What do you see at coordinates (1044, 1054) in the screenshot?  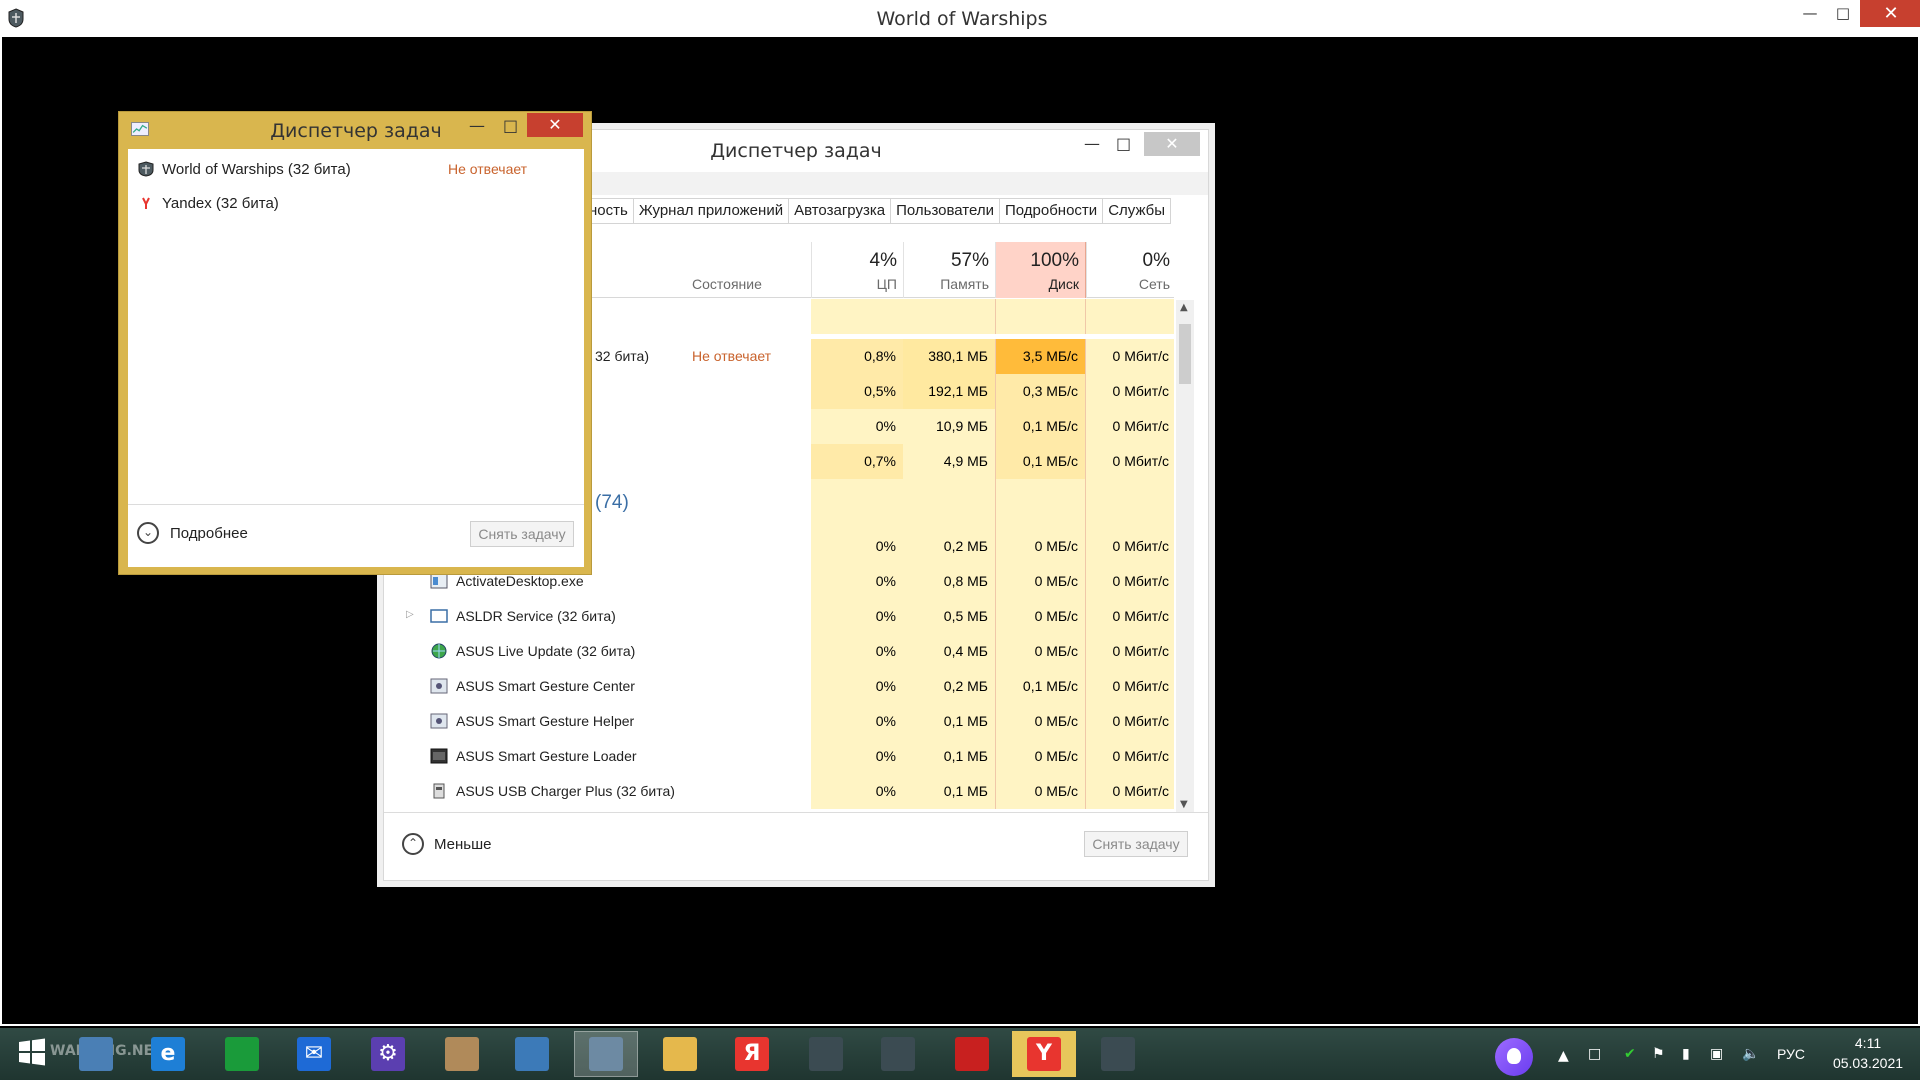 I see `taskbar-button: Y` at bounding box center [1044, 1054].